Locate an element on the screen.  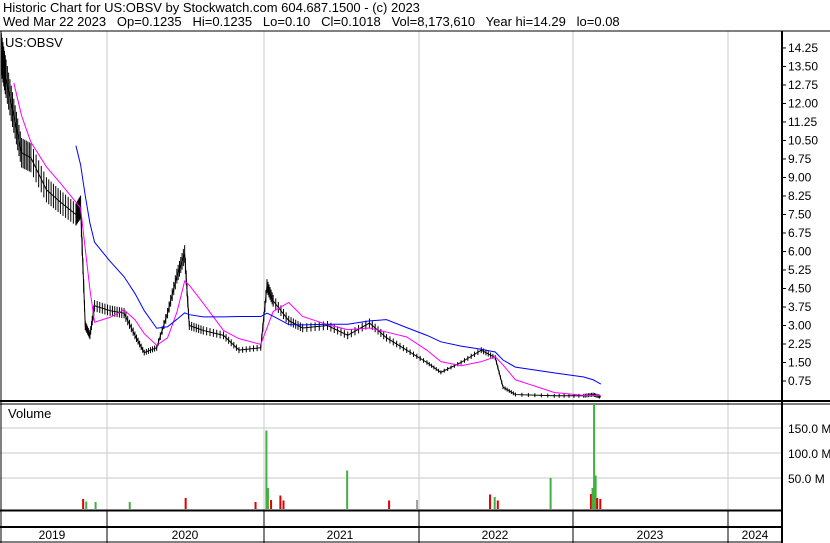
price-tick-label: 8.25 is located at coordinates (800, 196).